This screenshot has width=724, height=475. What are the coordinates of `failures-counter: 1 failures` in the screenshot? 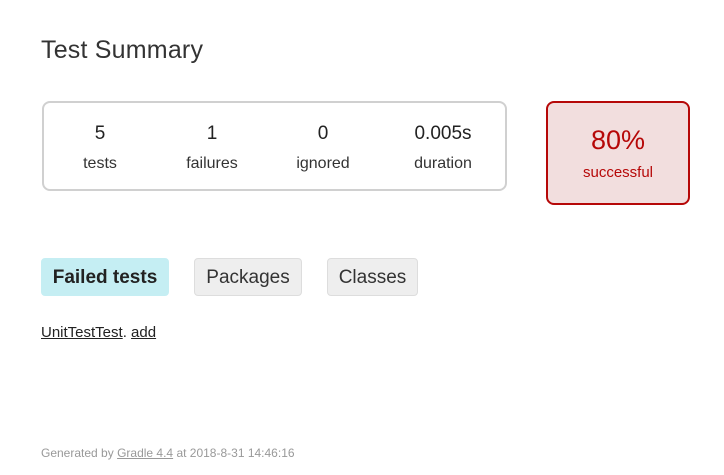 It's located at (212, 147).